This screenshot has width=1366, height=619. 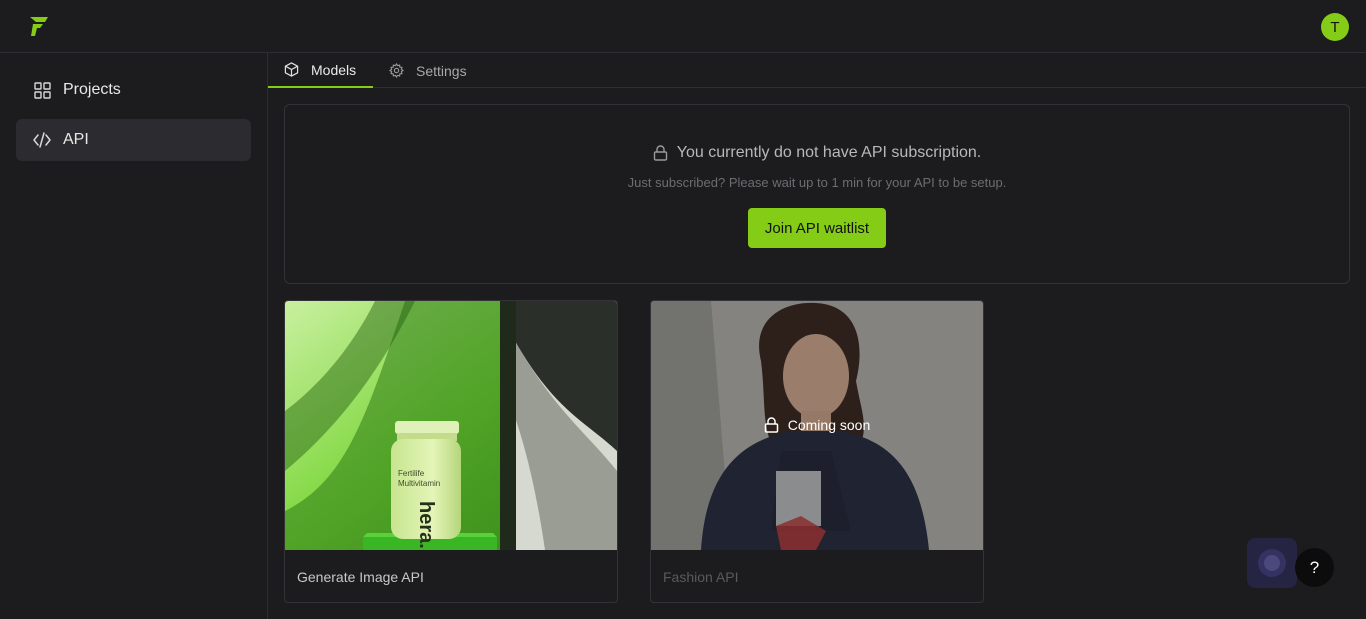 I want to click on coming-soon-overlay: Coming soon, so click(x=817, y=425).